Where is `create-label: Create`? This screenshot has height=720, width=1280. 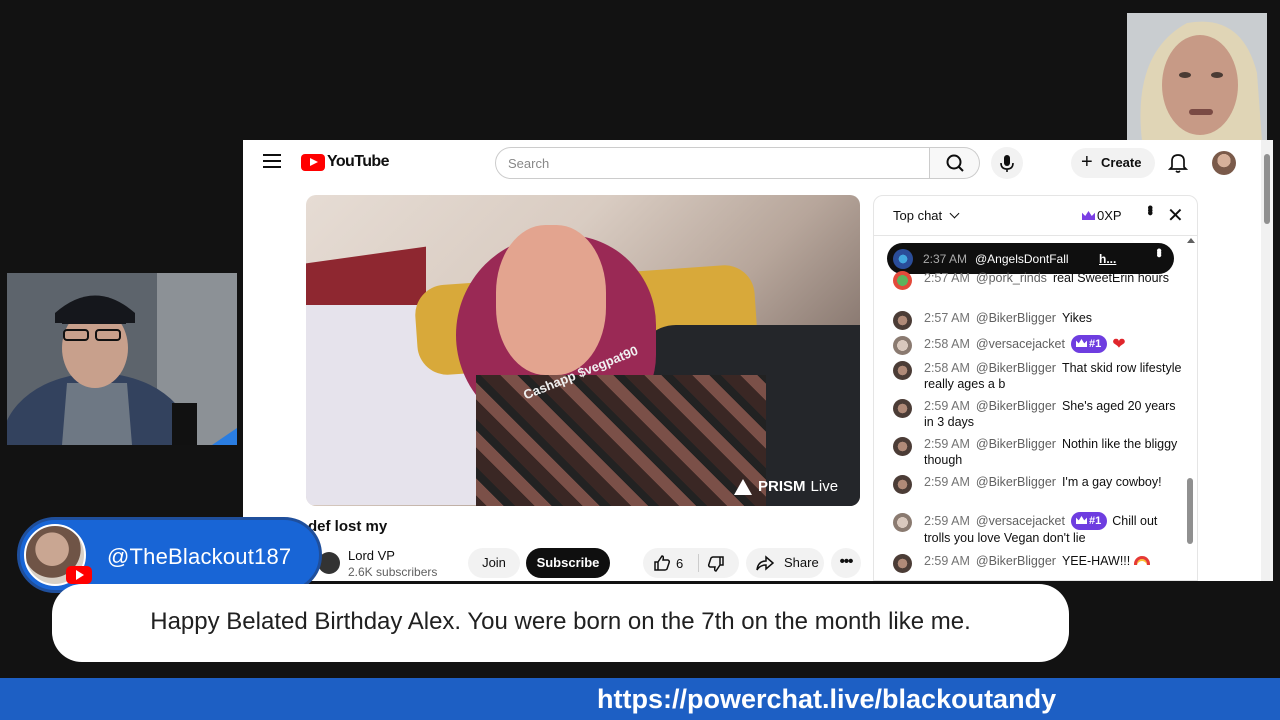
create-label: Create is located at coordinates (1121, 162).